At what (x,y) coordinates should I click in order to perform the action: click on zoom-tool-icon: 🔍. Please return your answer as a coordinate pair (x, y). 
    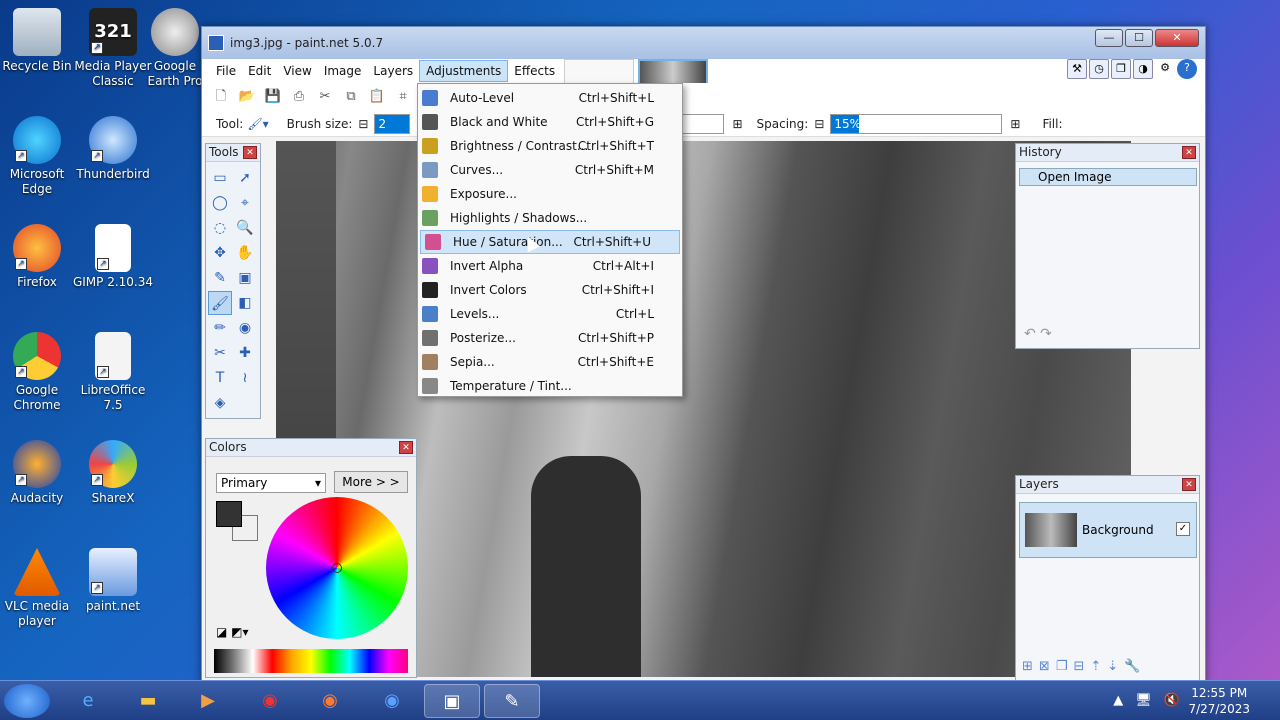
    Looking at the image, I should click on (245, 228).